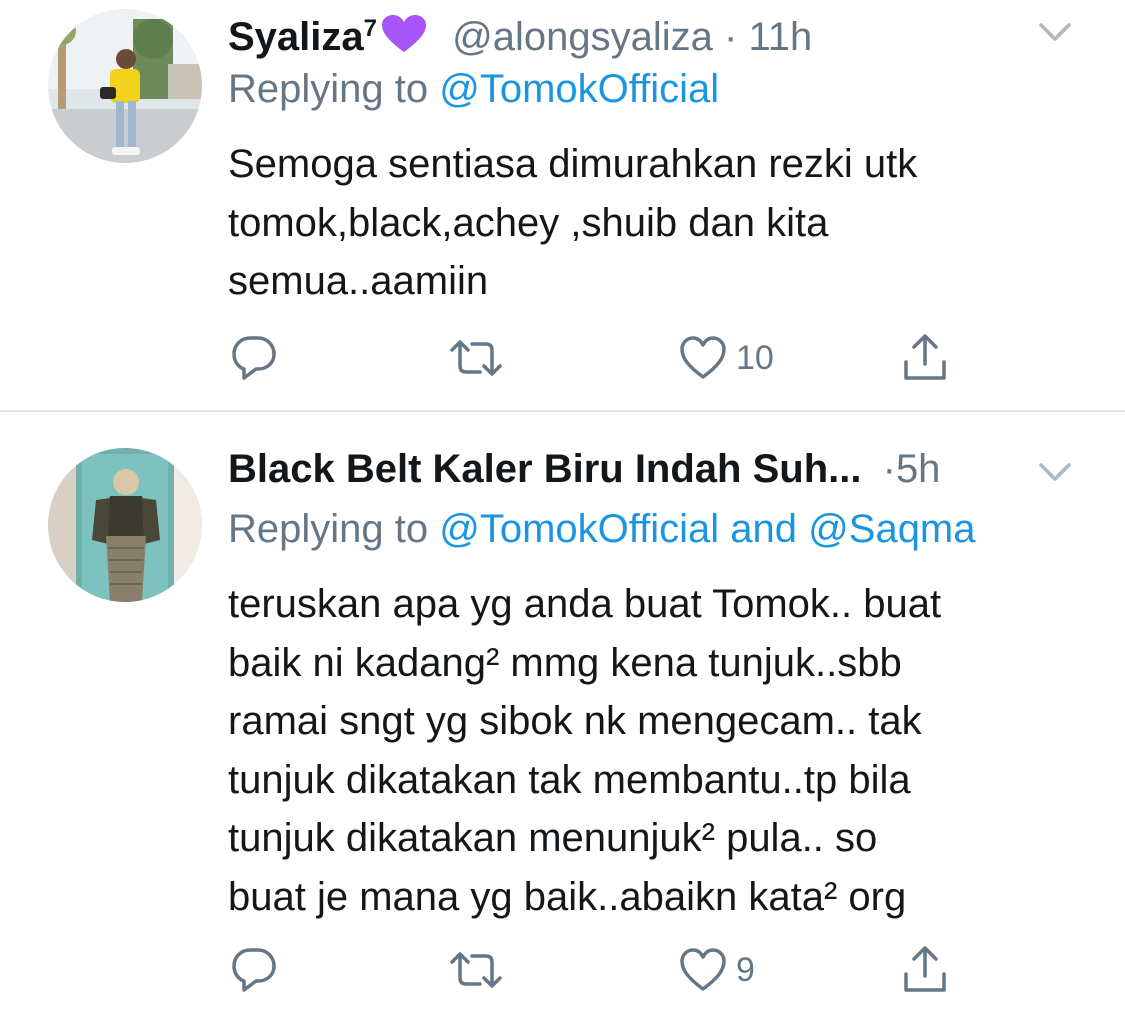  What do you see at coordinates (370, 28) in the screenshot?
I see `name-superscript: 7` at bounding box center [370, 28].